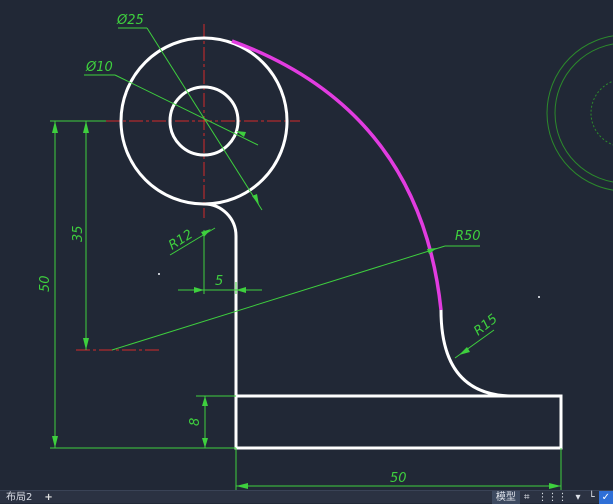 This screenshot has width=613, height=504. What do you see at coordinates (219, 281) in the screenshot?
I see `dim-horizontal-5: 5` at bounding box center [219, 281].